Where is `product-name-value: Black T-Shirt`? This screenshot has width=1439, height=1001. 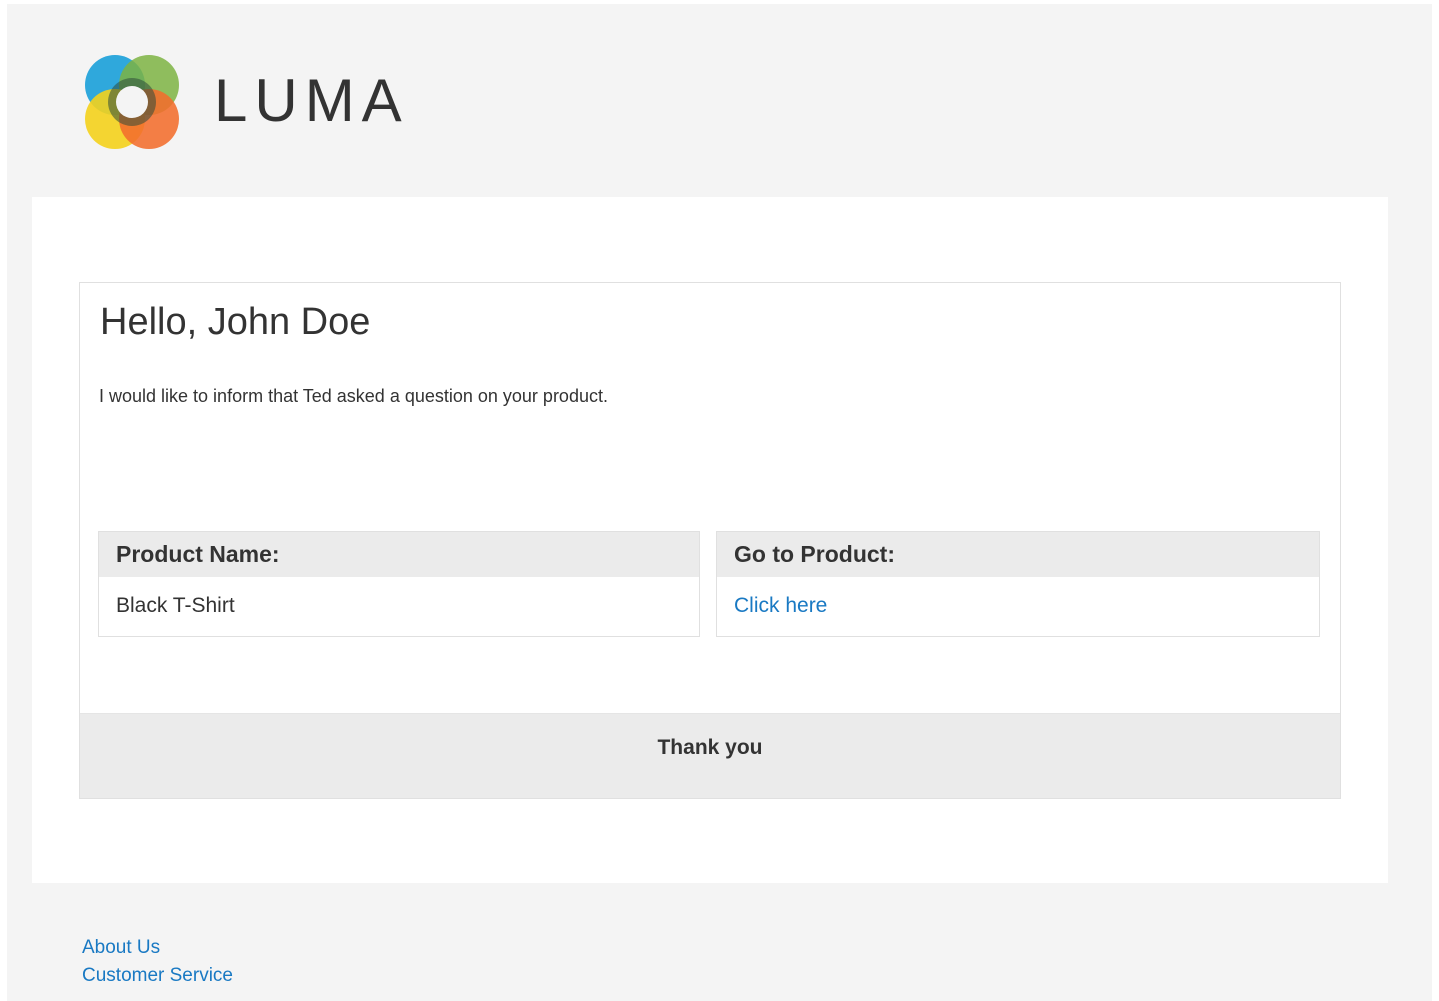 product-name-value: Black T-Shirt is located at coordinates (175, 605).